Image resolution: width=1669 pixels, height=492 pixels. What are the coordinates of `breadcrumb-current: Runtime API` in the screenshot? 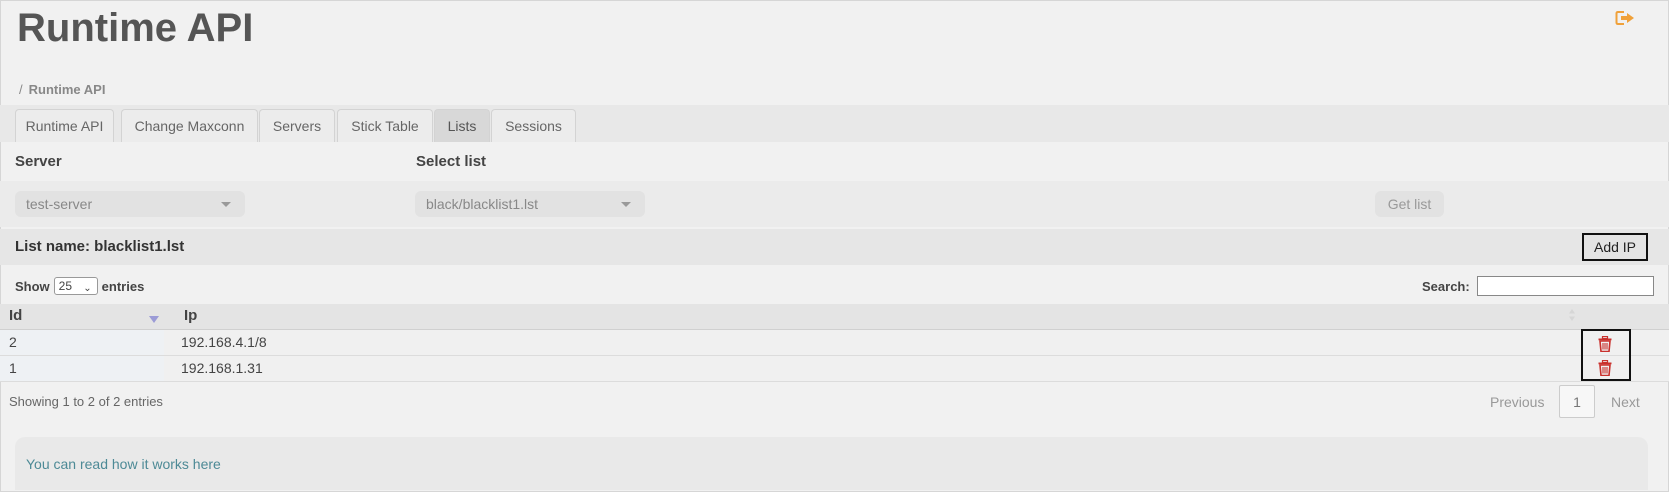 It's located at (67, 89).